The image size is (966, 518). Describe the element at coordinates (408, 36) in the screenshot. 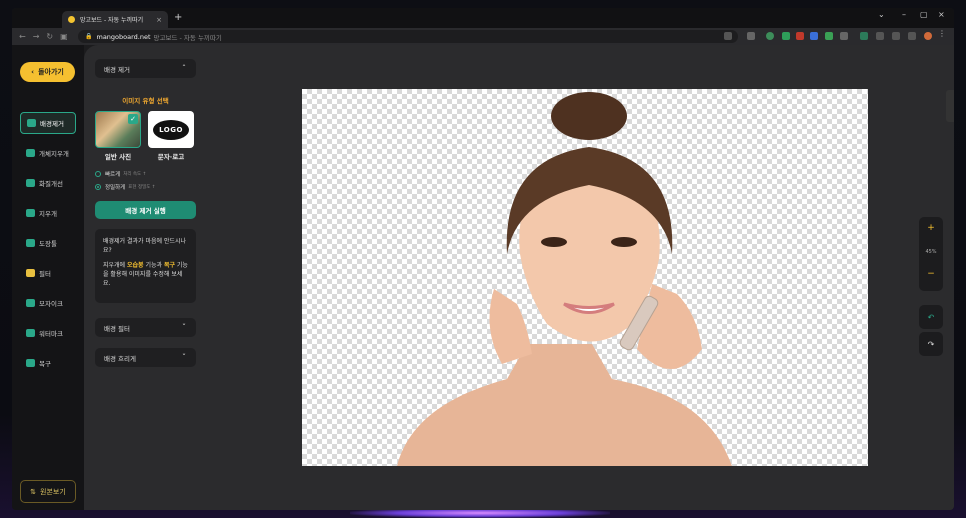

I see `url-input: 🔒 mangoboard.net 망고보드 - 자동 누끼따기` at that location.